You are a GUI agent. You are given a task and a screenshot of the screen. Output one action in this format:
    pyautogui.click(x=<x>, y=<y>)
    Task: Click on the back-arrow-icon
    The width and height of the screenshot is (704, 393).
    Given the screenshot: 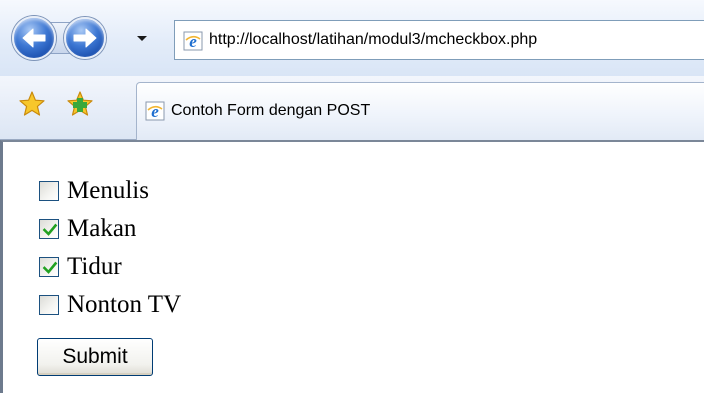 What is the action you would take?
    pyautogui.click(x=34, y=38)
    